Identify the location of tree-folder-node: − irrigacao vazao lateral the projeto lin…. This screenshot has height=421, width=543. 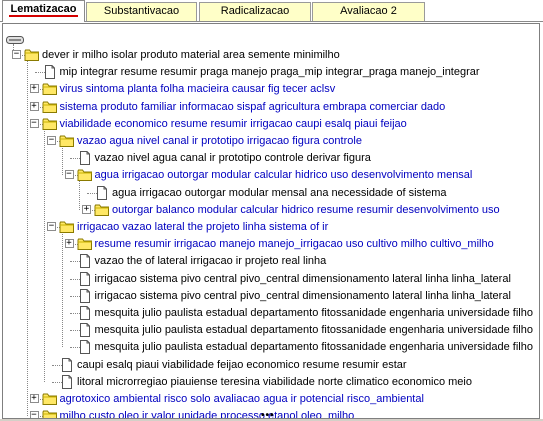
(271, 227).